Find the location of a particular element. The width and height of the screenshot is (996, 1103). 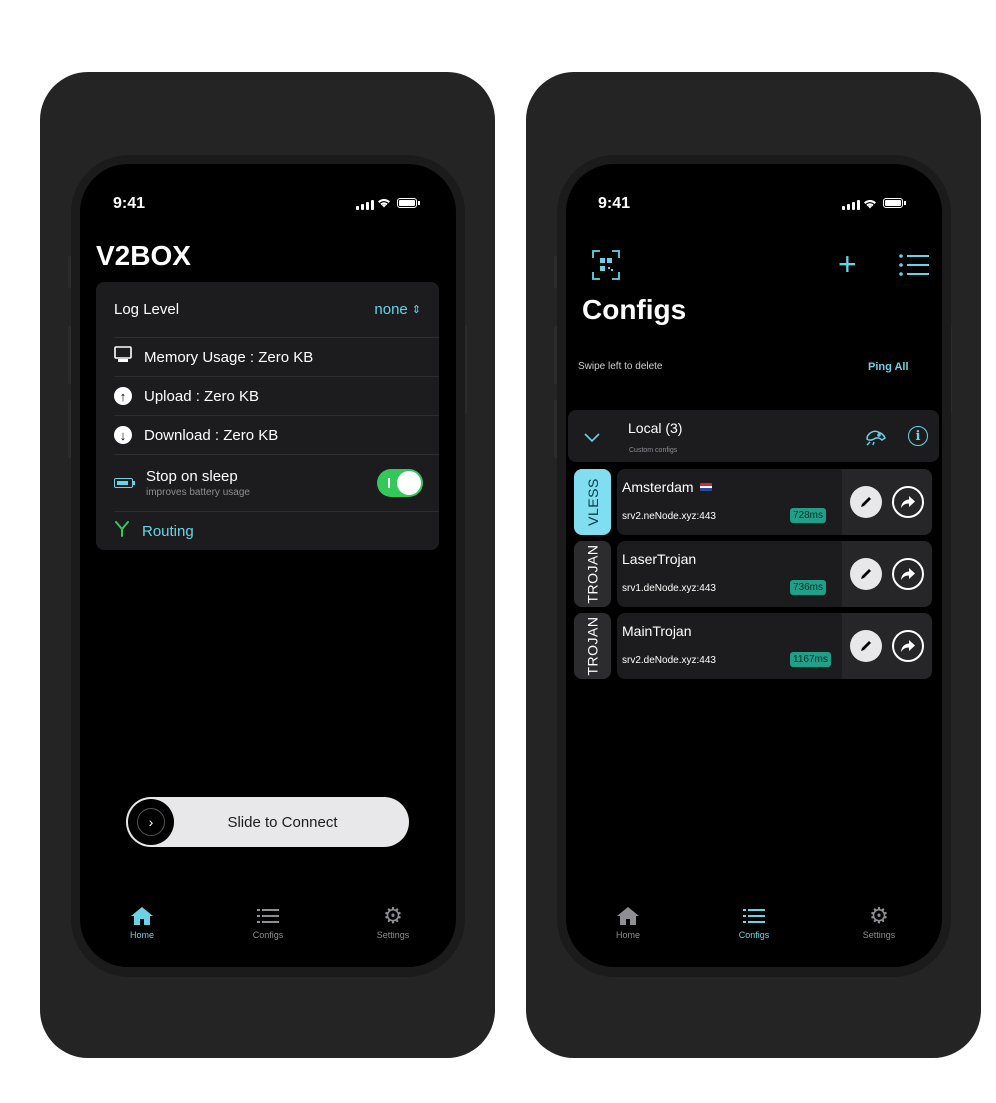

ping-badge: 728ms is located at coordinates (808, 515).